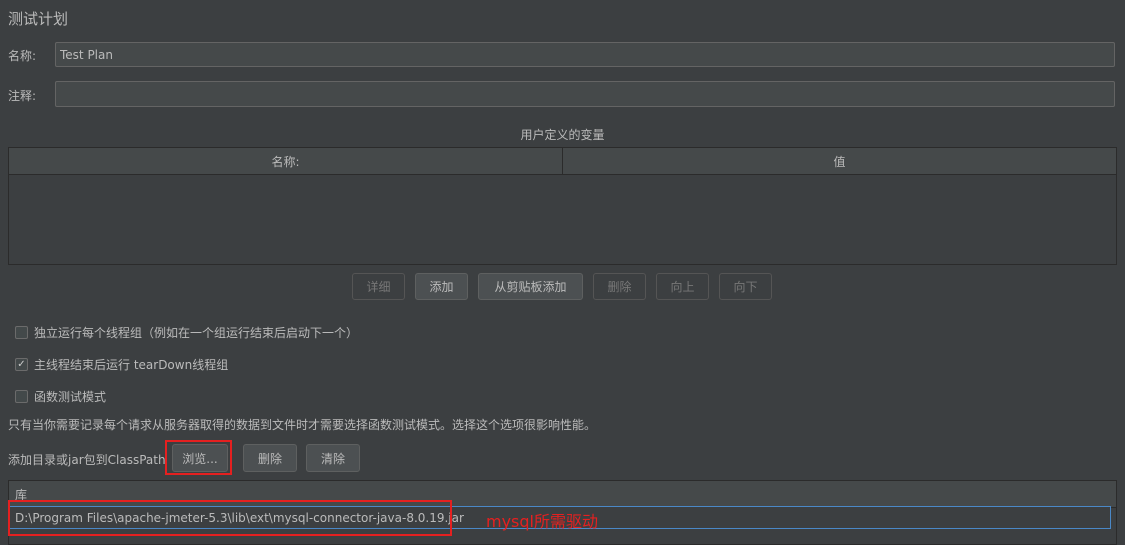  I want to click on run-teardown-option: ✓ 主线程结束后运行 tearDown线程组, so click(121, 364).